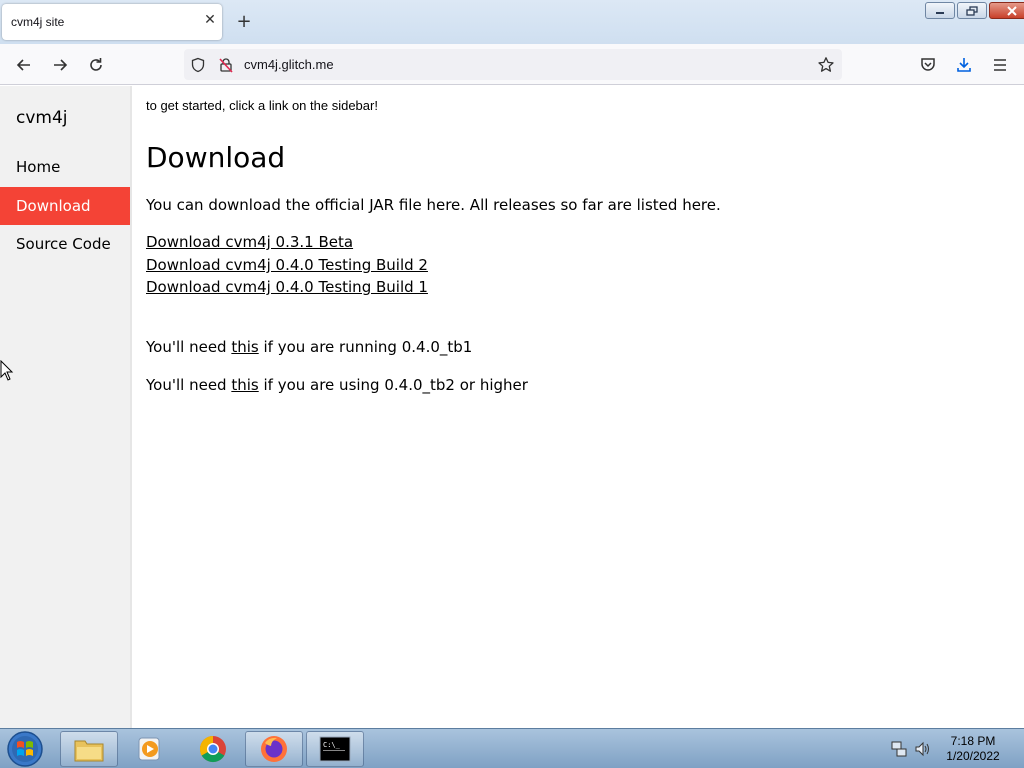 The width and height of the screenshot is (1024, 768). I want to click on window-controls, so click(974, 11).